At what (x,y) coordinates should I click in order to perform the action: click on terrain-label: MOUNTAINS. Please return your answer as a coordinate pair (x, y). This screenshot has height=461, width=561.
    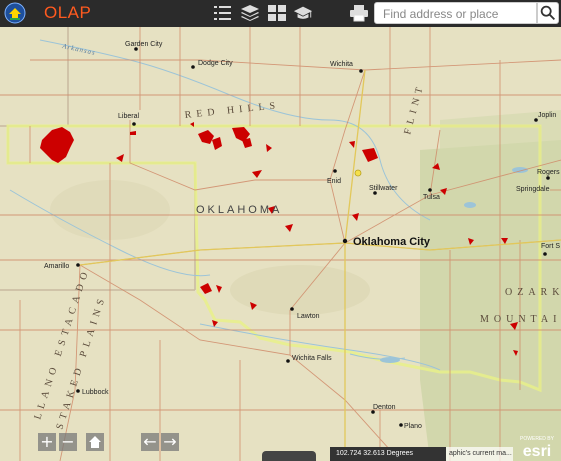
    Looking at the image, I should click on (520, 319).